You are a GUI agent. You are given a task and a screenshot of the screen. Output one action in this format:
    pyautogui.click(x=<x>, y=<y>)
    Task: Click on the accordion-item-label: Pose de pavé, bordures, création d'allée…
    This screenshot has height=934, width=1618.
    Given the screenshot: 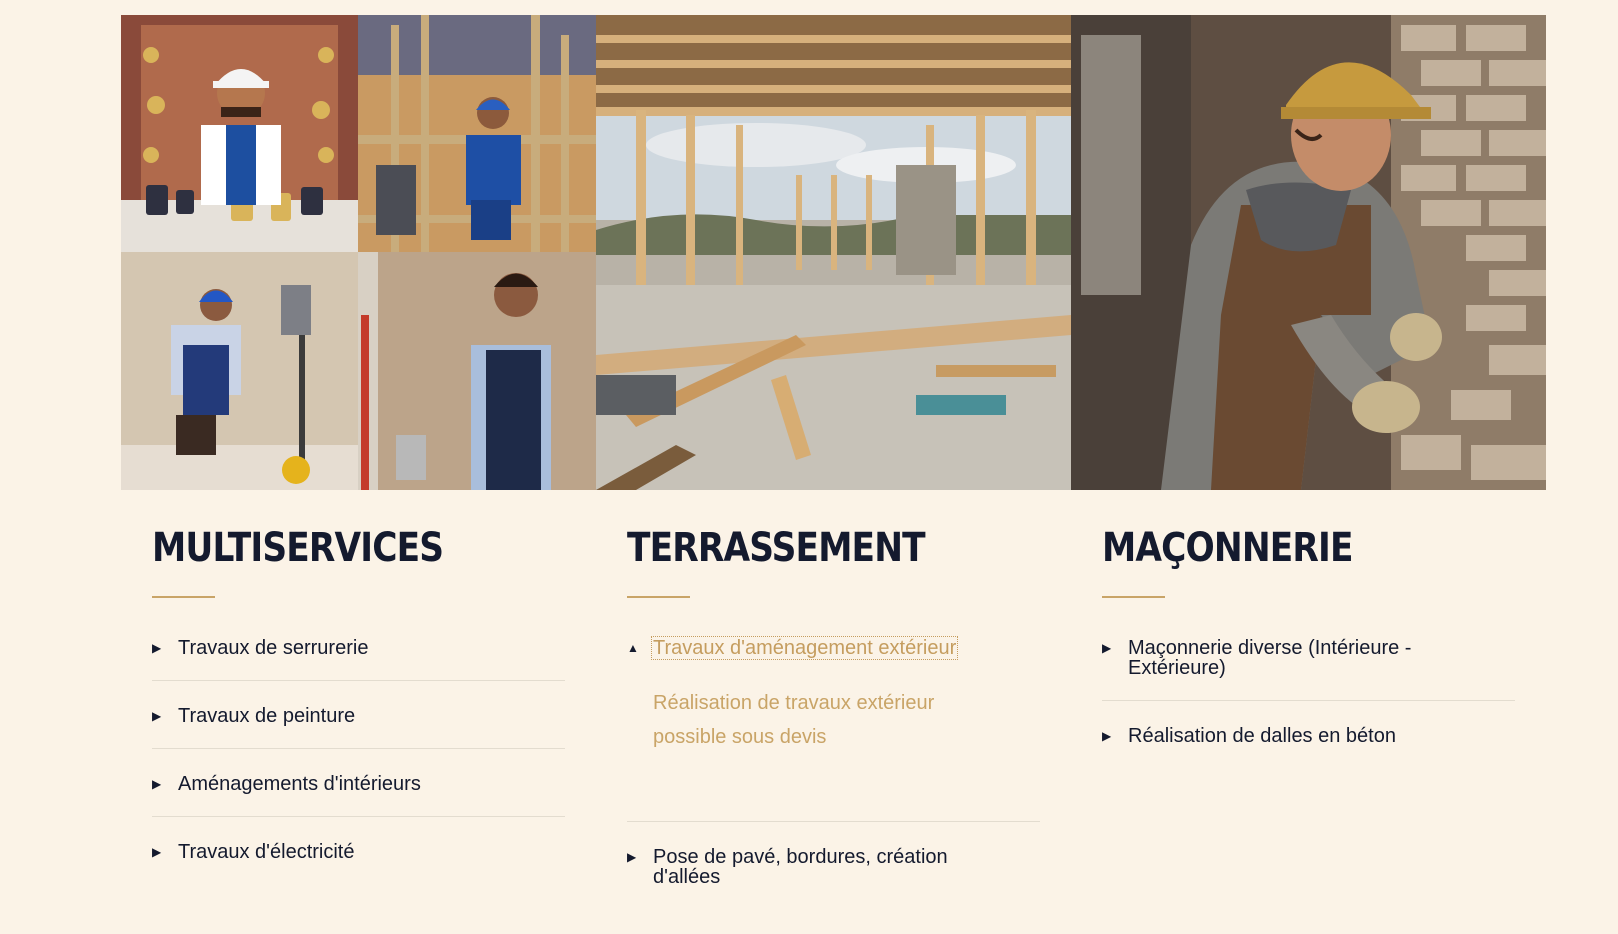 What is the action you would take?
    pyautogui.click(x=813, y=867)
    